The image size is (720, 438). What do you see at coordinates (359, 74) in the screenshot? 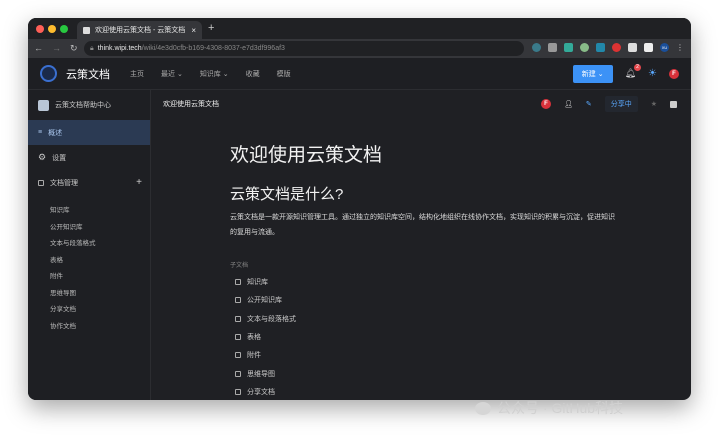
I see `app-header: 云策文档 主页 最近 ⌄ 知识库 ⌄ 收藏 模版 新建 ⌄ 🔔︎ 2 ☀ F` at bounding box center [359, 74].